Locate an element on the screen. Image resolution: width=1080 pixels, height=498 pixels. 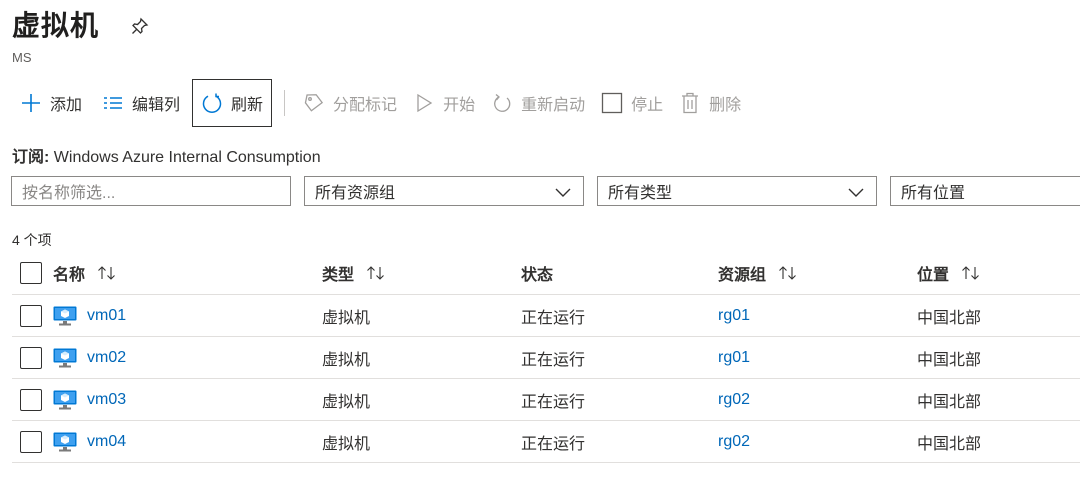
select-all-checkbox is located at coordinates (31, 273).